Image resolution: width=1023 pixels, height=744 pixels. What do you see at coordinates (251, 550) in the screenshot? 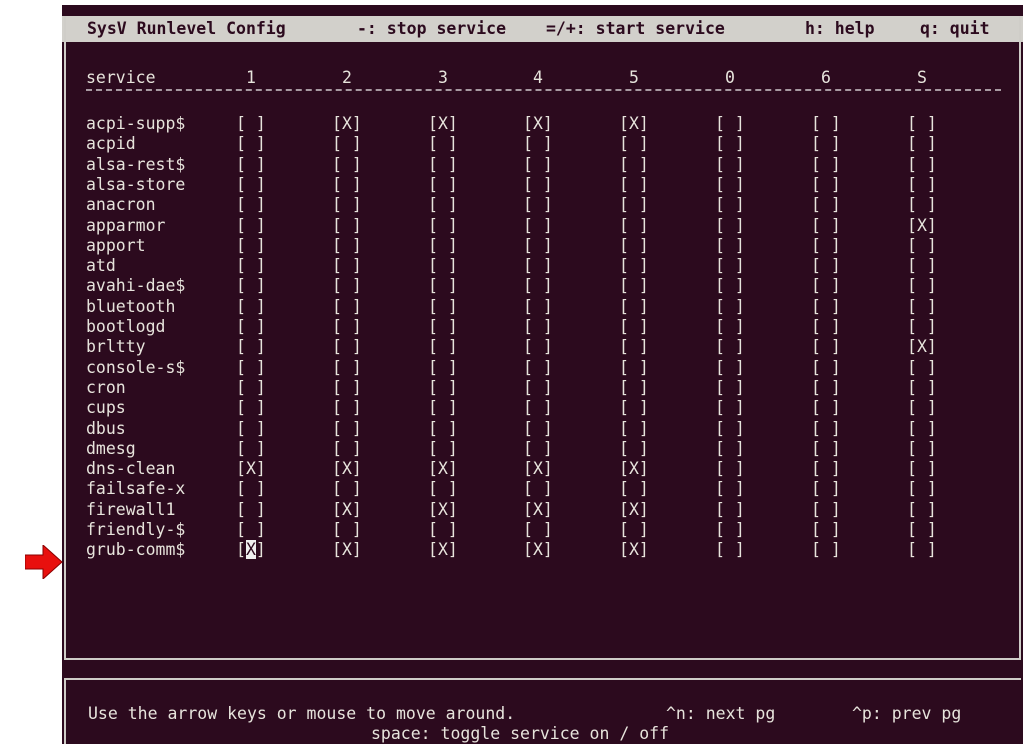
I see `runlevel-checkbox-focused: [X]` at bounding box center [251, 550].